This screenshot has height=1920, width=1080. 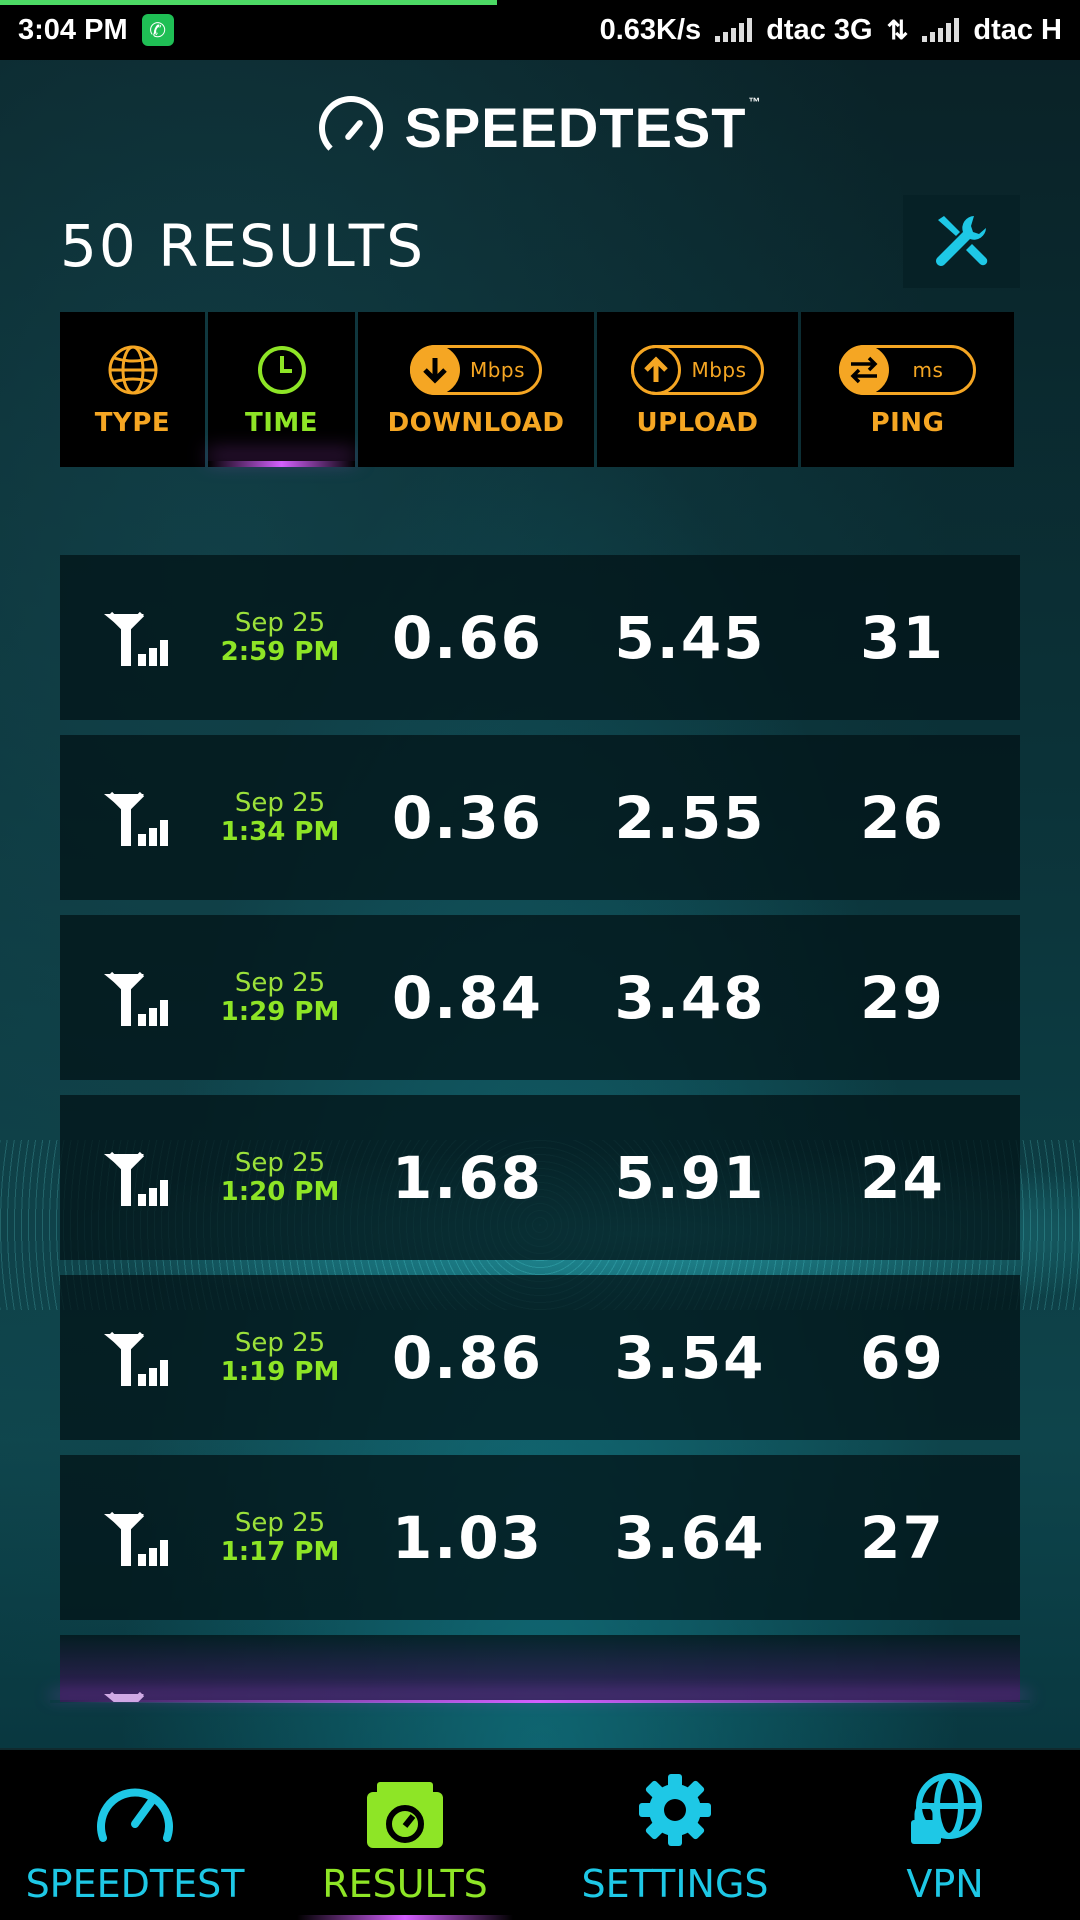 I want to click on brand-logo: SPEEDTEST ™, so click(x=583, y=127).